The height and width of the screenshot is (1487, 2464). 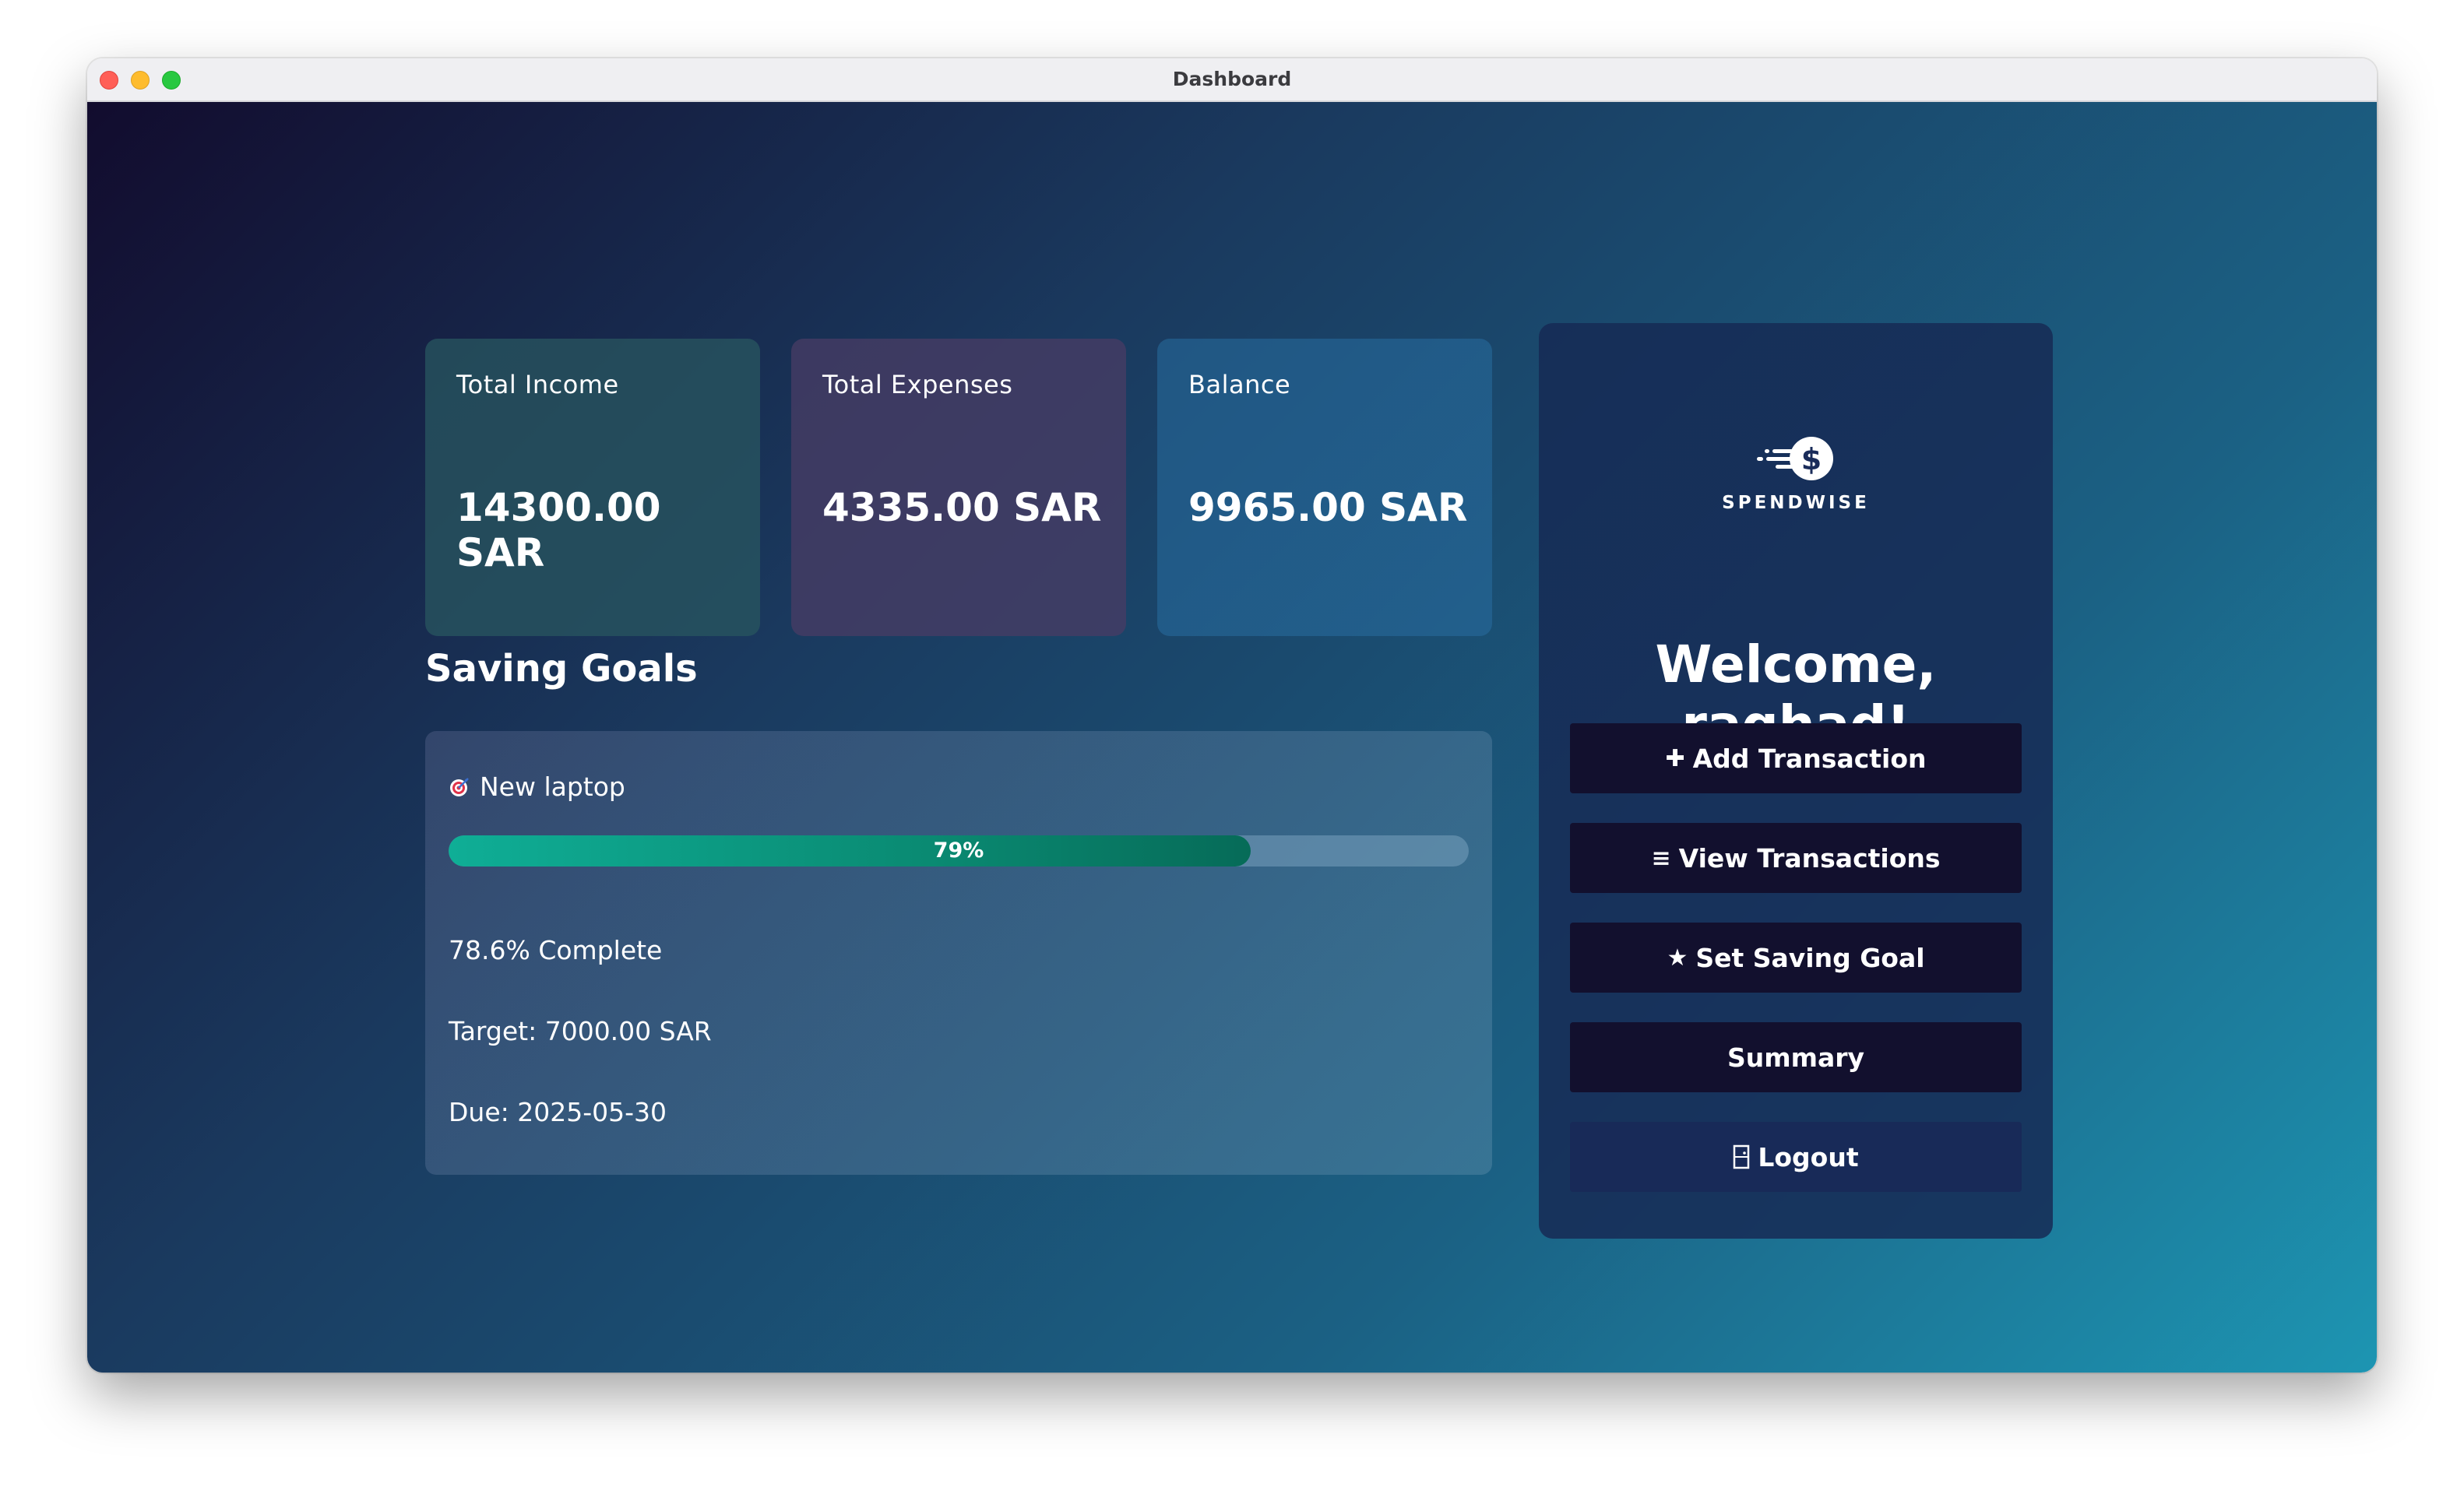 I want to click on summary-label: Summary, so click(x=1796, y=1057).